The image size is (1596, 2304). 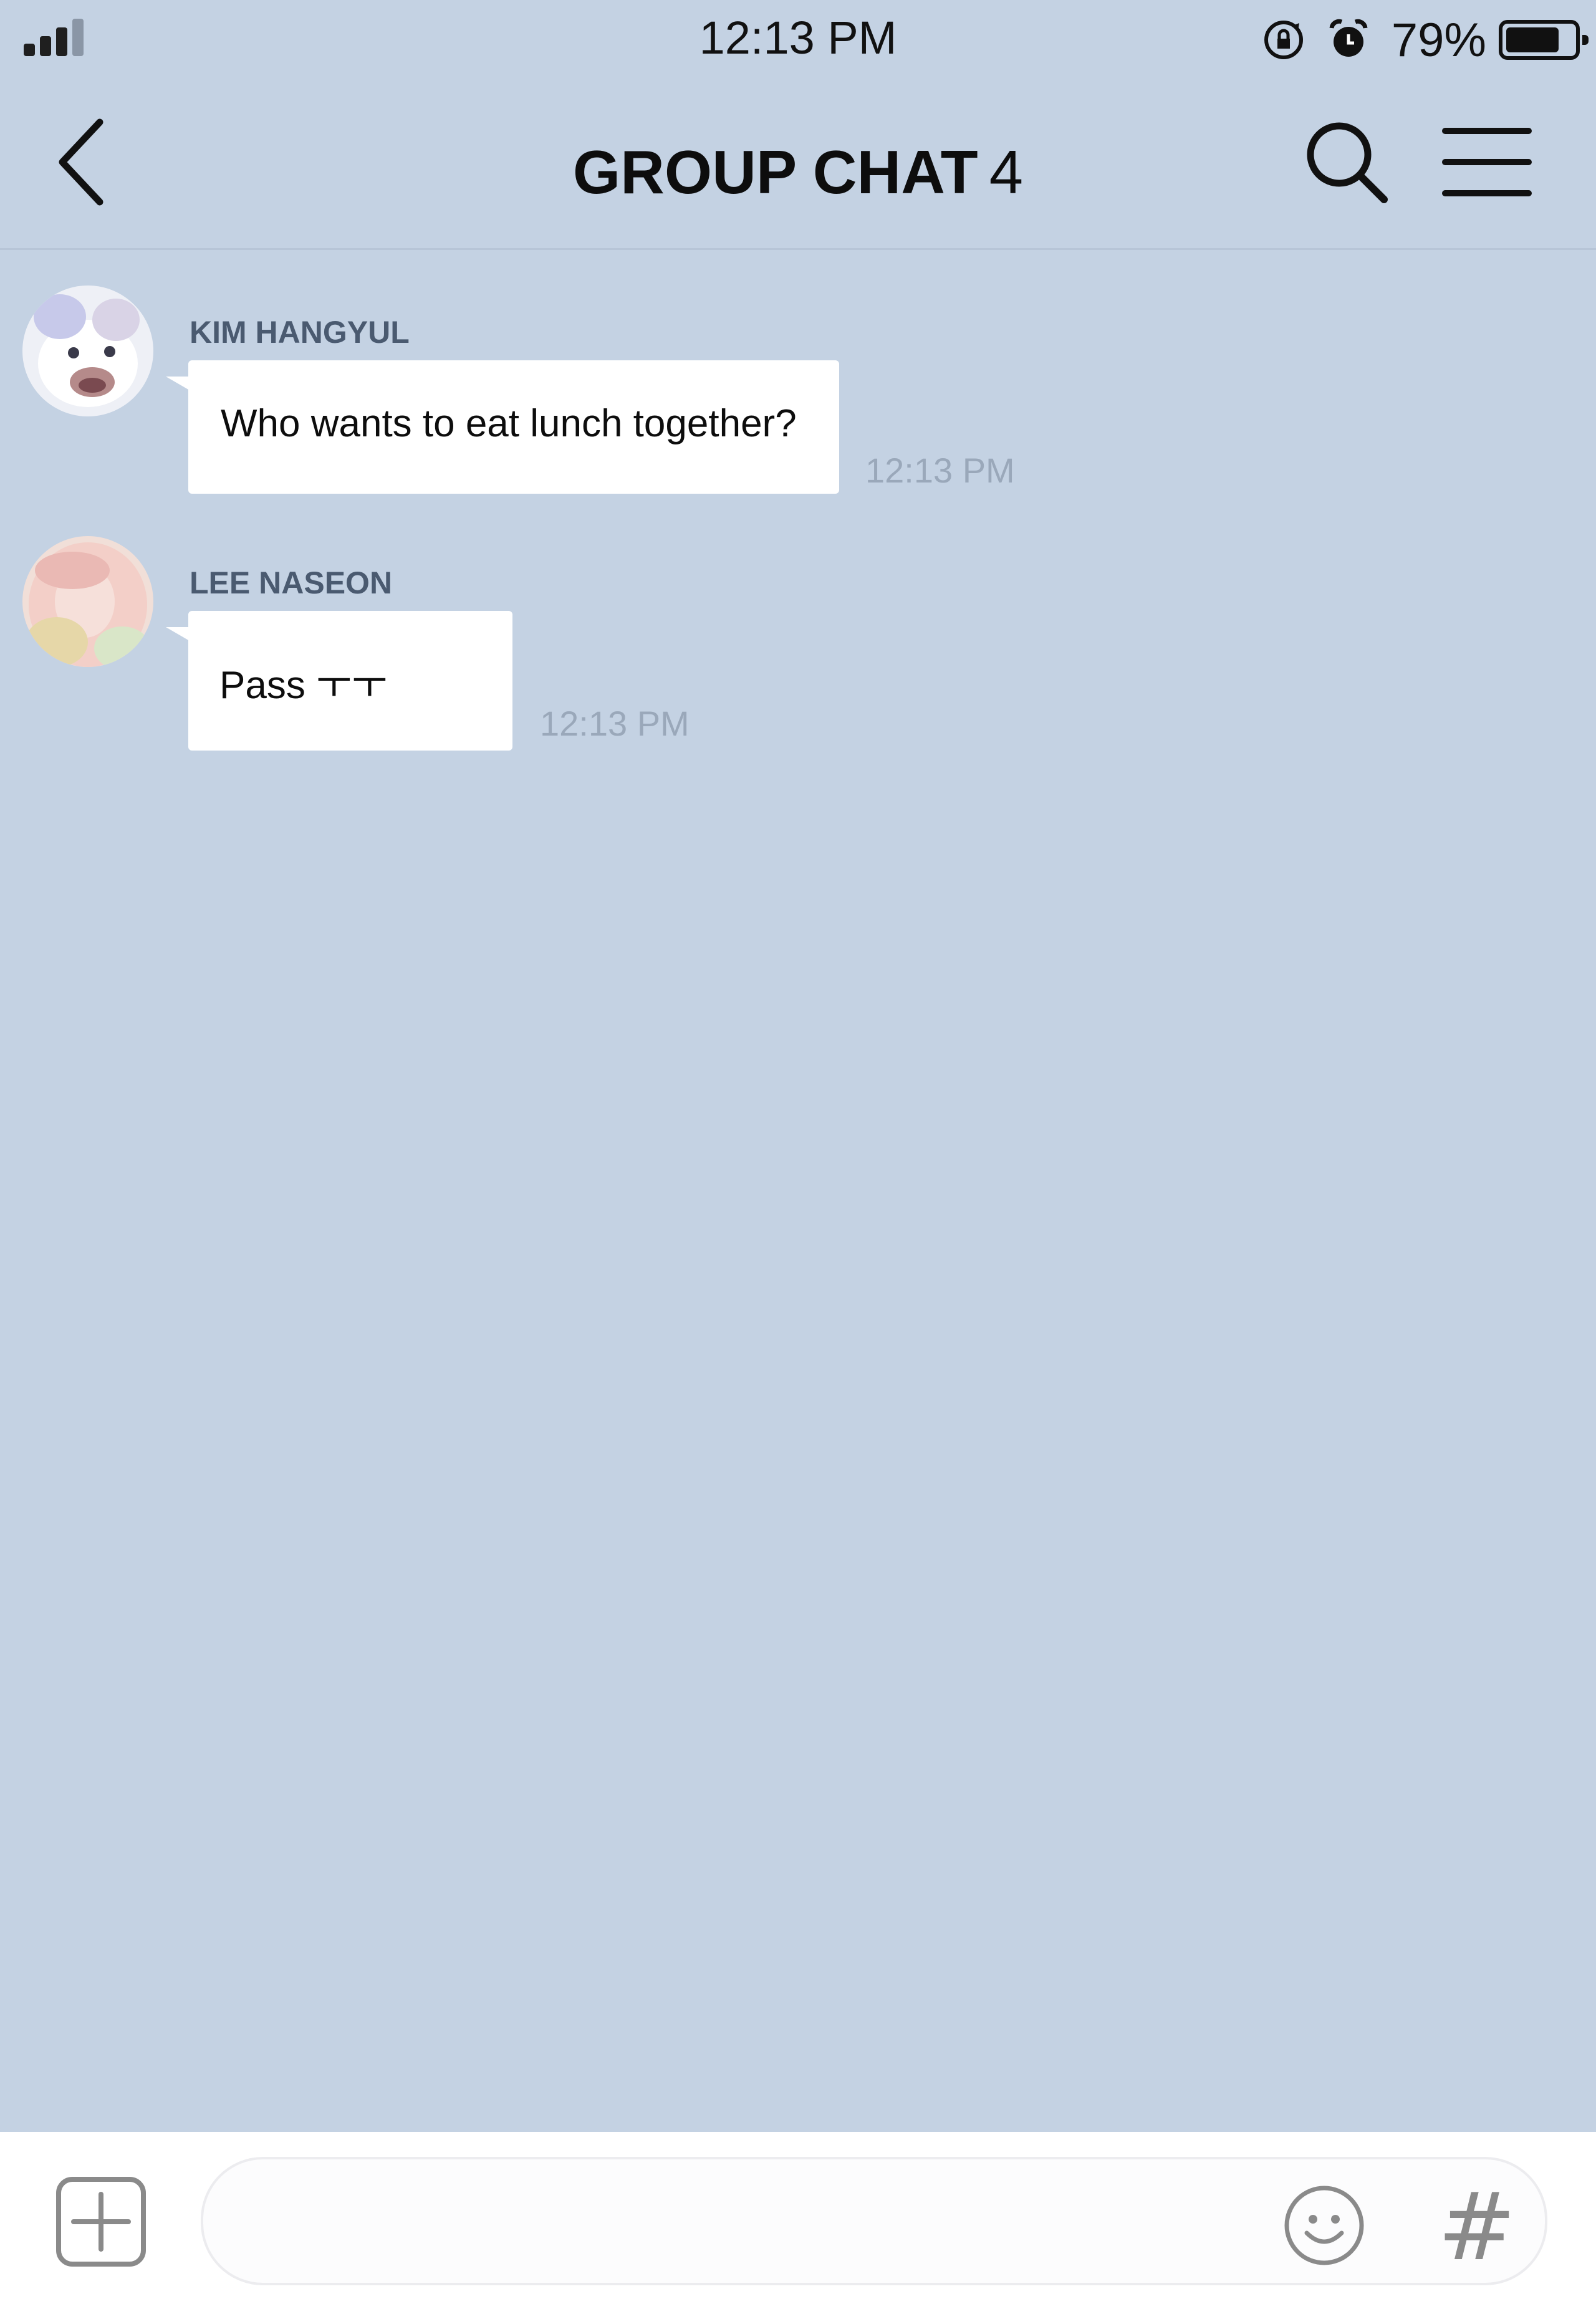 What do you see at coordinates (1477, 2227) in the screenshot?
I see `hashtag-icon: #` at bounding box center [1477, 2227].